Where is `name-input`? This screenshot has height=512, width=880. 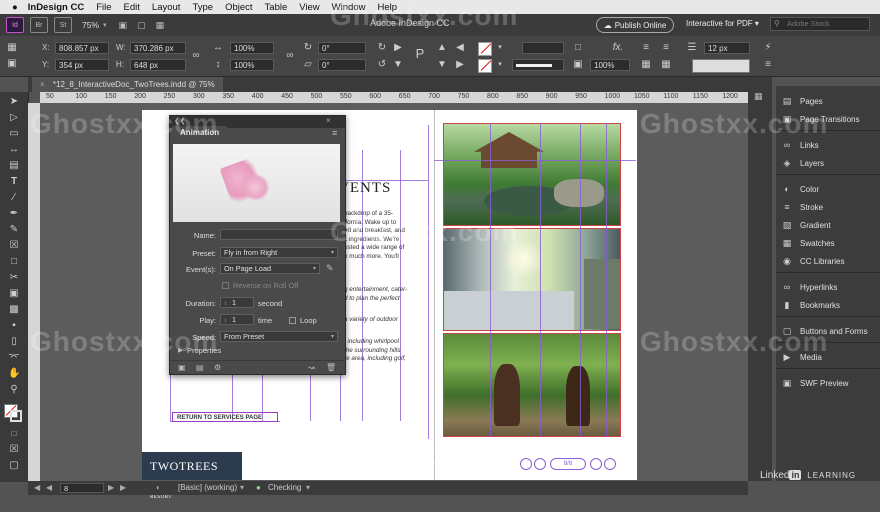 name-input is located at coordinates (279, 234).